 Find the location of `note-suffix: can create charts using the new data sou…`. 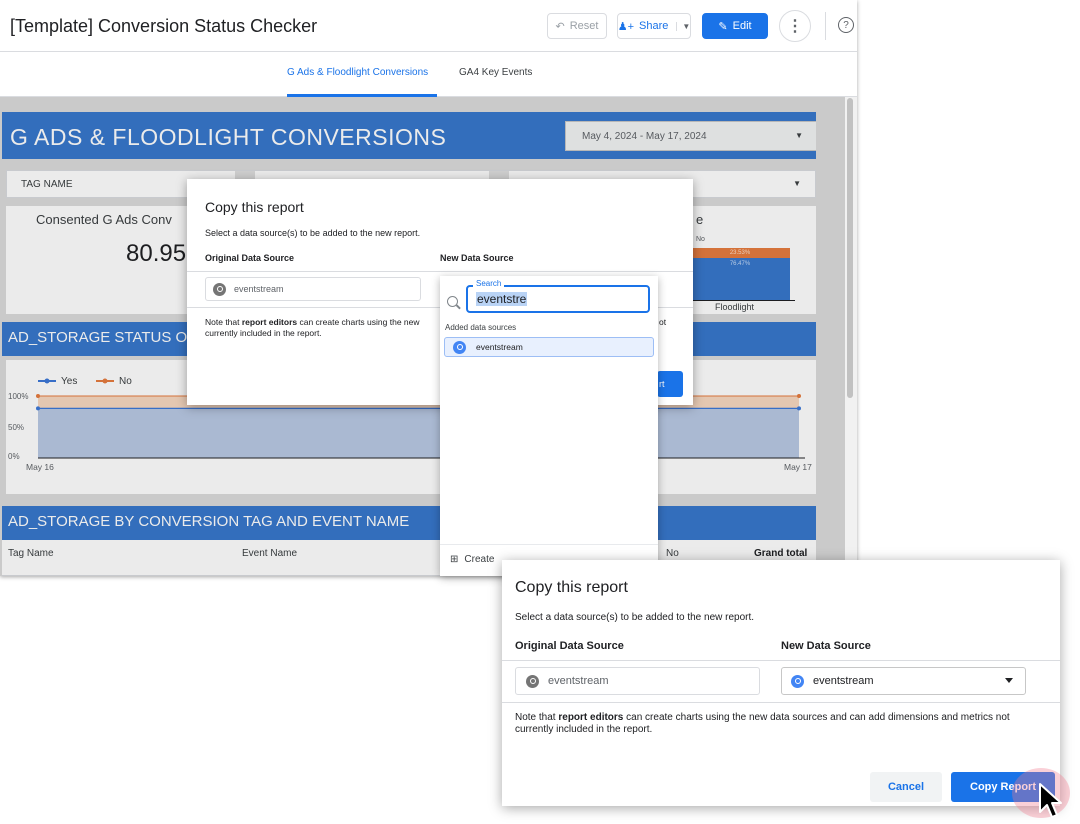

note-suffix: can create charts using the new data sou… is located at coordinates (816, 717).